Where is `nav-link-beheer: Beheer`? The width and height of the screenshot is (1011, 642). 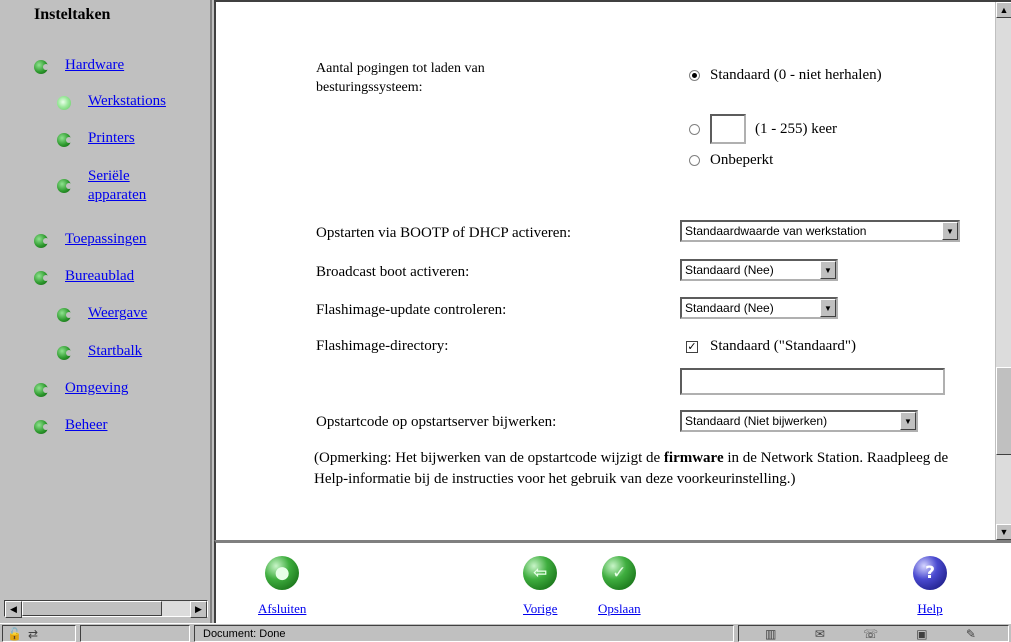 nav-link-beheer: Beheer is located at coordinates (86, 425).